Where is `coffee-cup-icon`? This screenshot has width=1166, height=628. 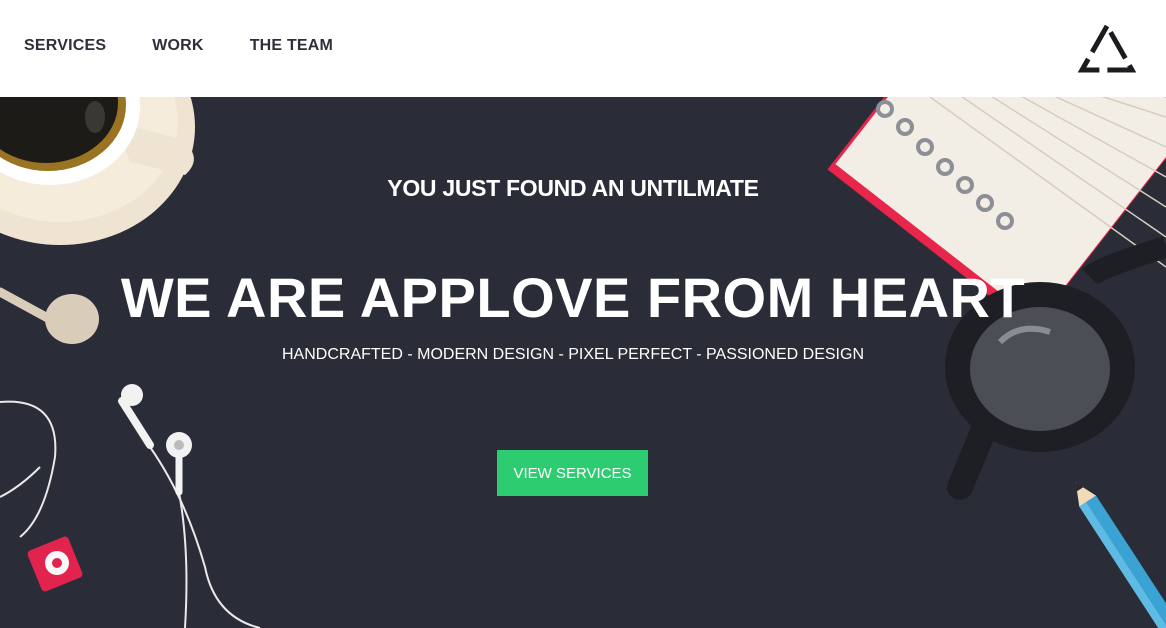
coffee-cup-icon is located at coordinates (97, 171).